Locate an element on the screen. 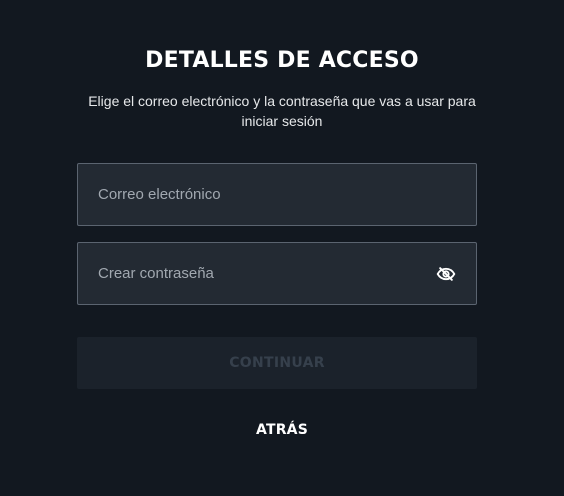  back-link: ATRÁS is located at coordinates (282, 430).